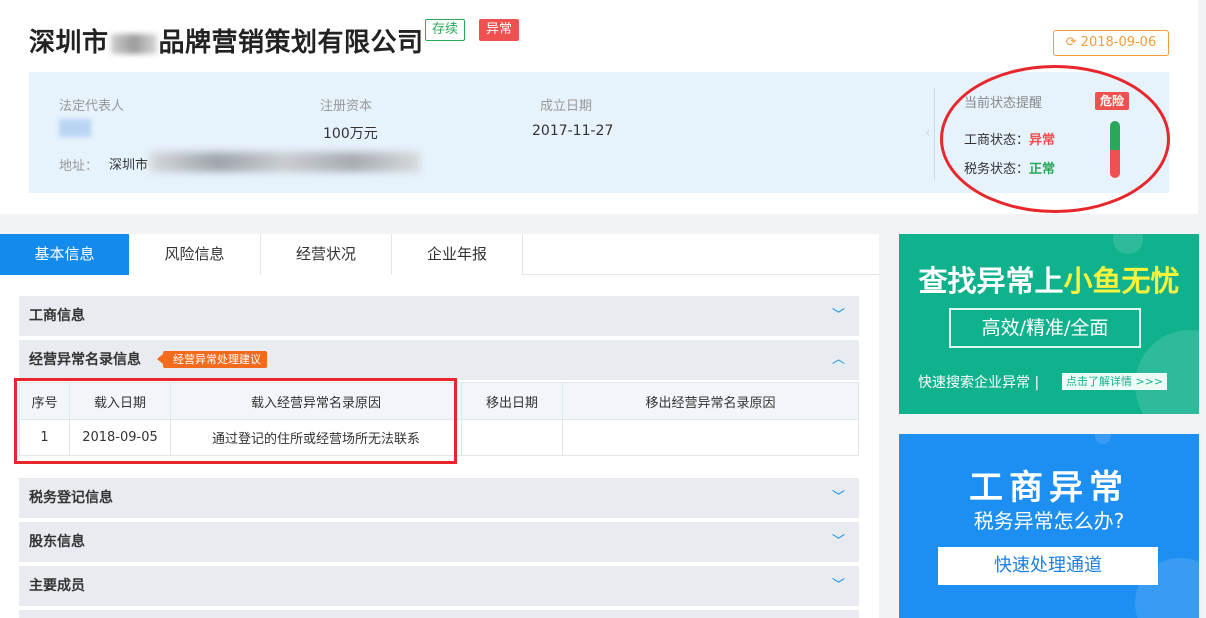 Image resolution: width=1206 pixels, height=618 pixels. Describe the element at coordinates (512, 401) in the screenshot. I see `col-header: 移出日期` at that location.